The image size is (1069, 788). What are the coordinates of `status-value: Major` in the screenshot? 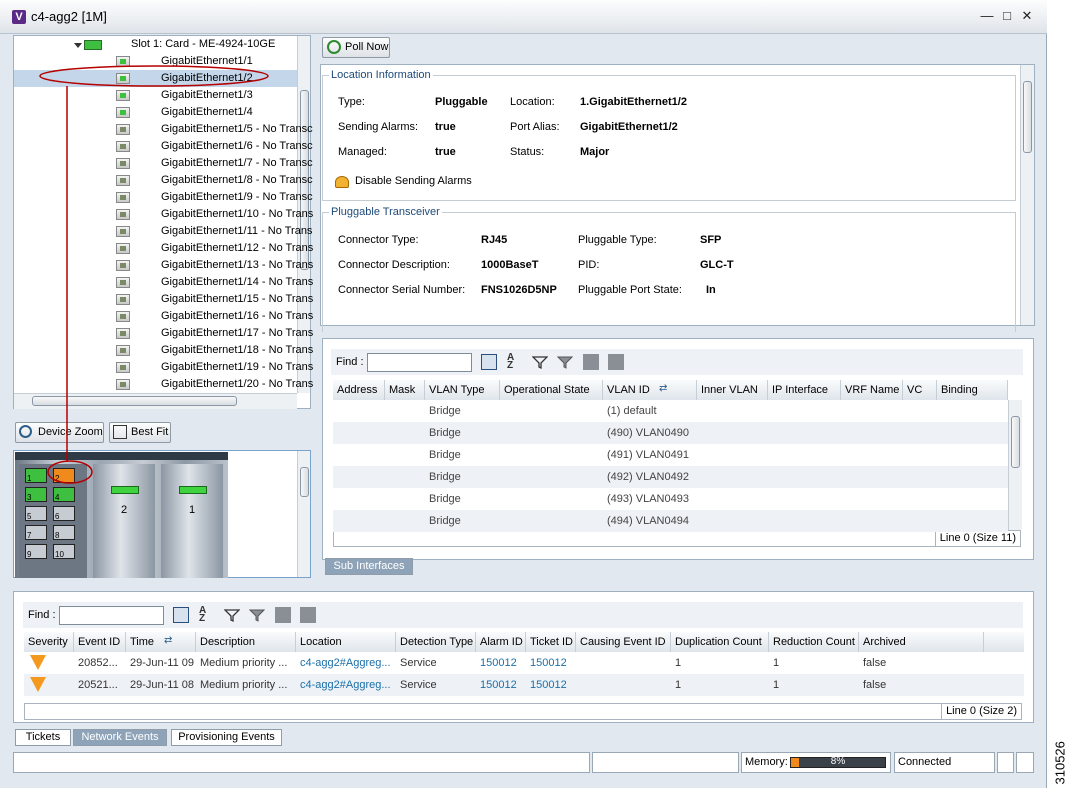 It's located at (595, 152).